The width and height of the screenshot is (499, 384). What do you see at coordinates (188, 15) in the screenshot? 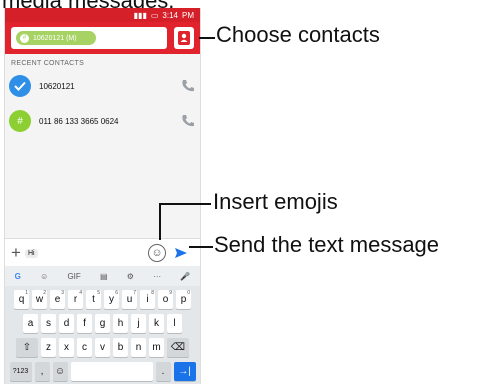
I see `status-ampm: PM` at bounding box center [188, 15].